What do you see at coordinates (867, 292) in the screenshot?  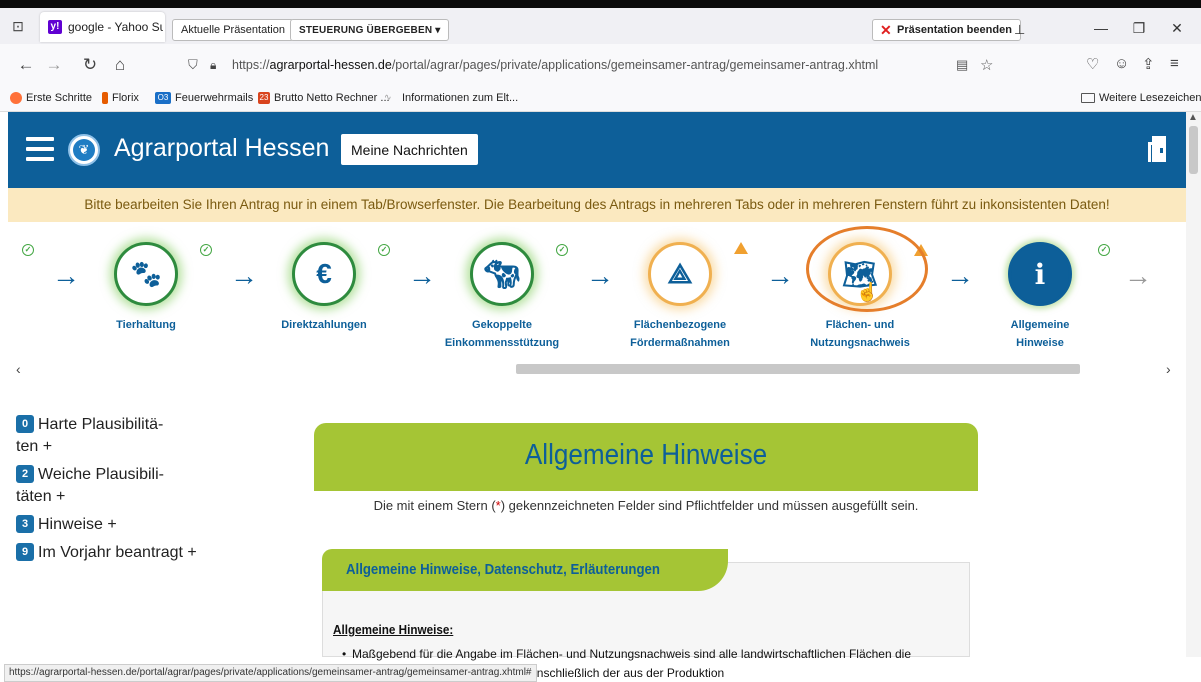 I see `hand-cursor-icon: ☝` at bounding box center [867, 292].